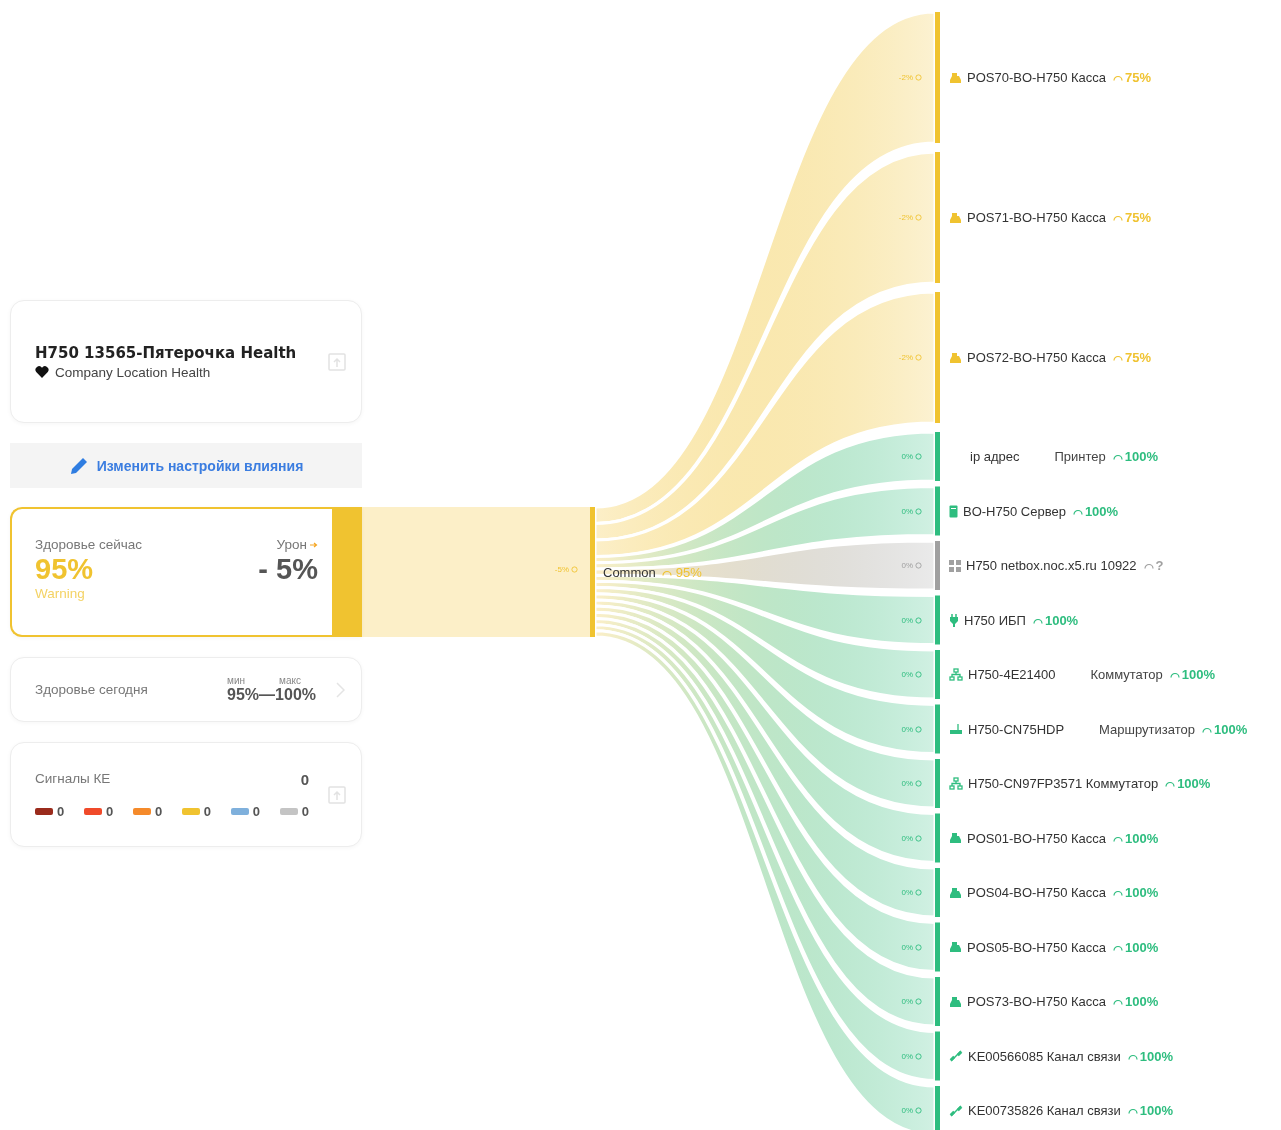 The image size is (1281, 1130). What do you see at coordinates (186, 465) in the screenshot?
I see `edit-settings-button: Изменить настройки влияния` at bounding box center [186, 465].